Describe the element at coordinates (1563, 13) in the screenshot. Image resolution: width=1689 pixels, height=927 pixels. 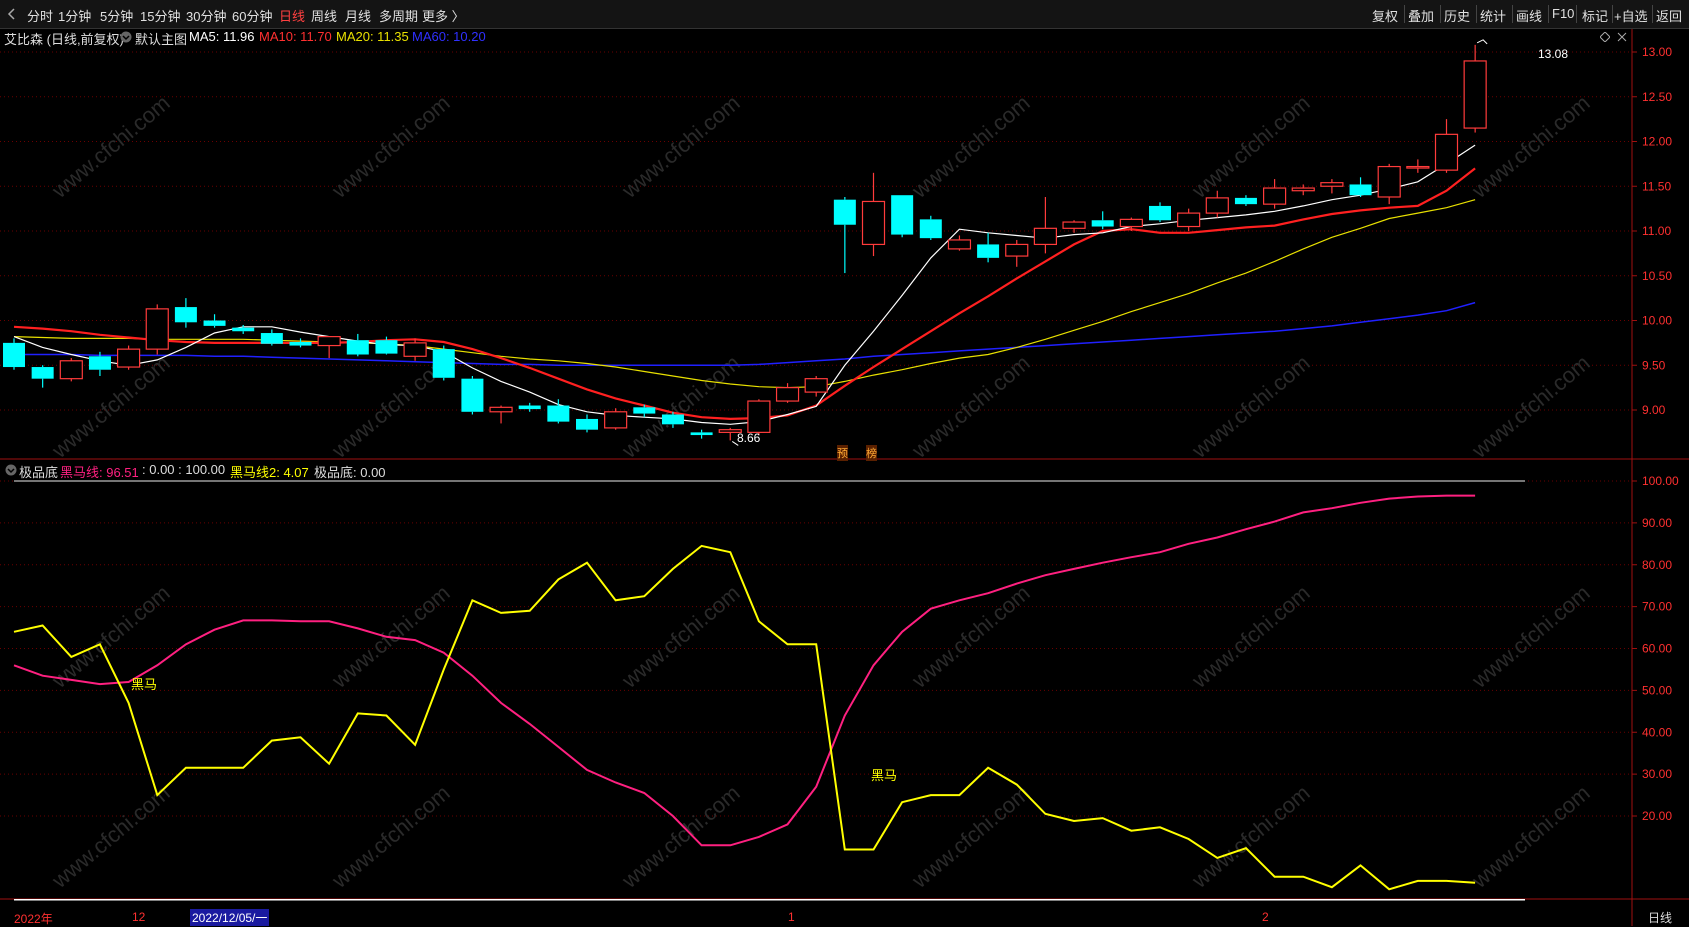
I see `f10-button: F10` at that location.